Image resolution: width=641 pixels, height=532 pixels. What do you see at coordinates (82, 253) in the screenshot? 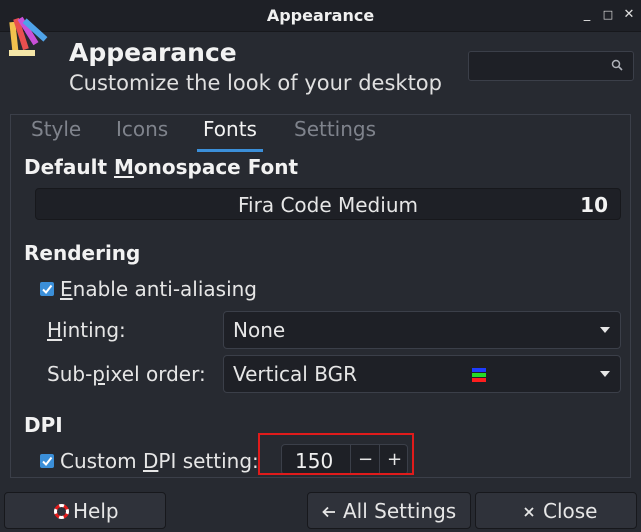
I see `rendering-section-title: Rendering` at bounding box center [82, 253].